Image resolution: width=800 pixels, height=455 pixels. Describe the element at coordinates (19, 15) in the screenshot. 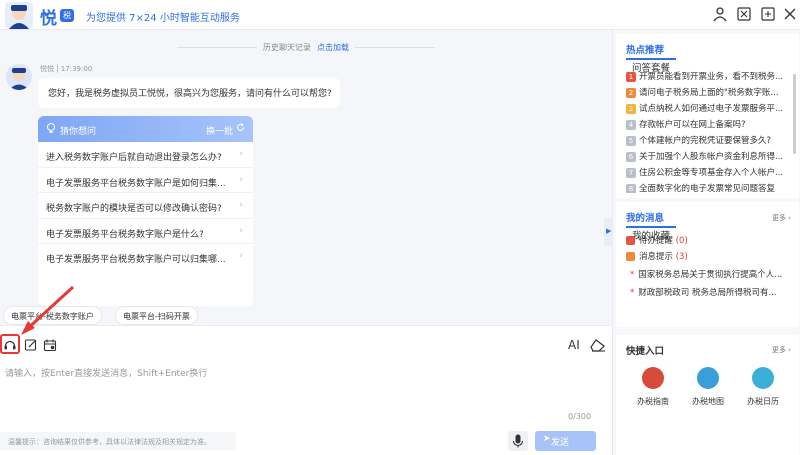

I see `brand-avatar` at that location.